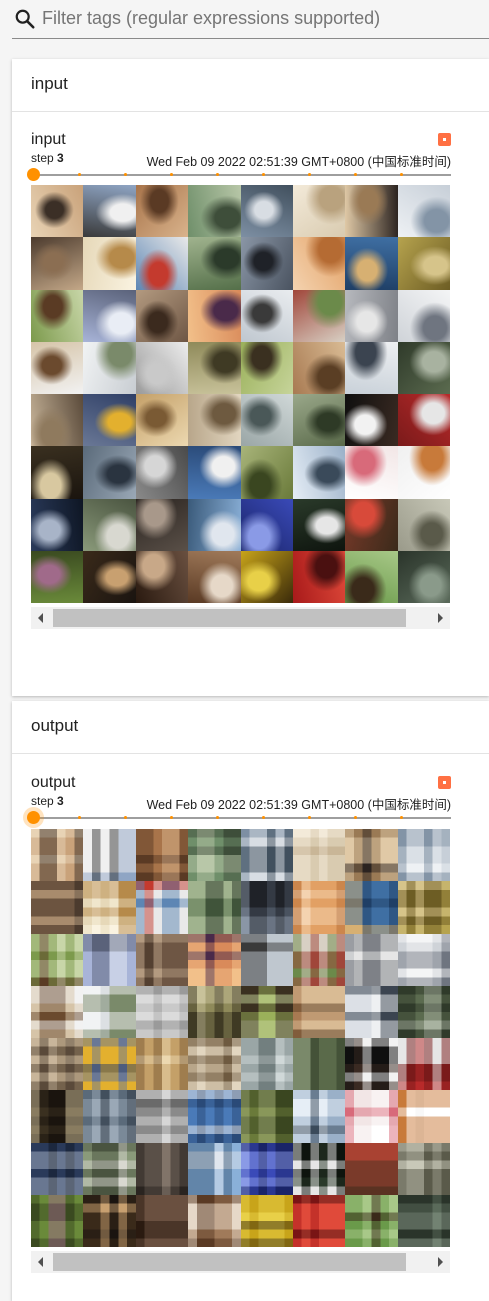  I want to click on section-header: output, so click(250, 727).